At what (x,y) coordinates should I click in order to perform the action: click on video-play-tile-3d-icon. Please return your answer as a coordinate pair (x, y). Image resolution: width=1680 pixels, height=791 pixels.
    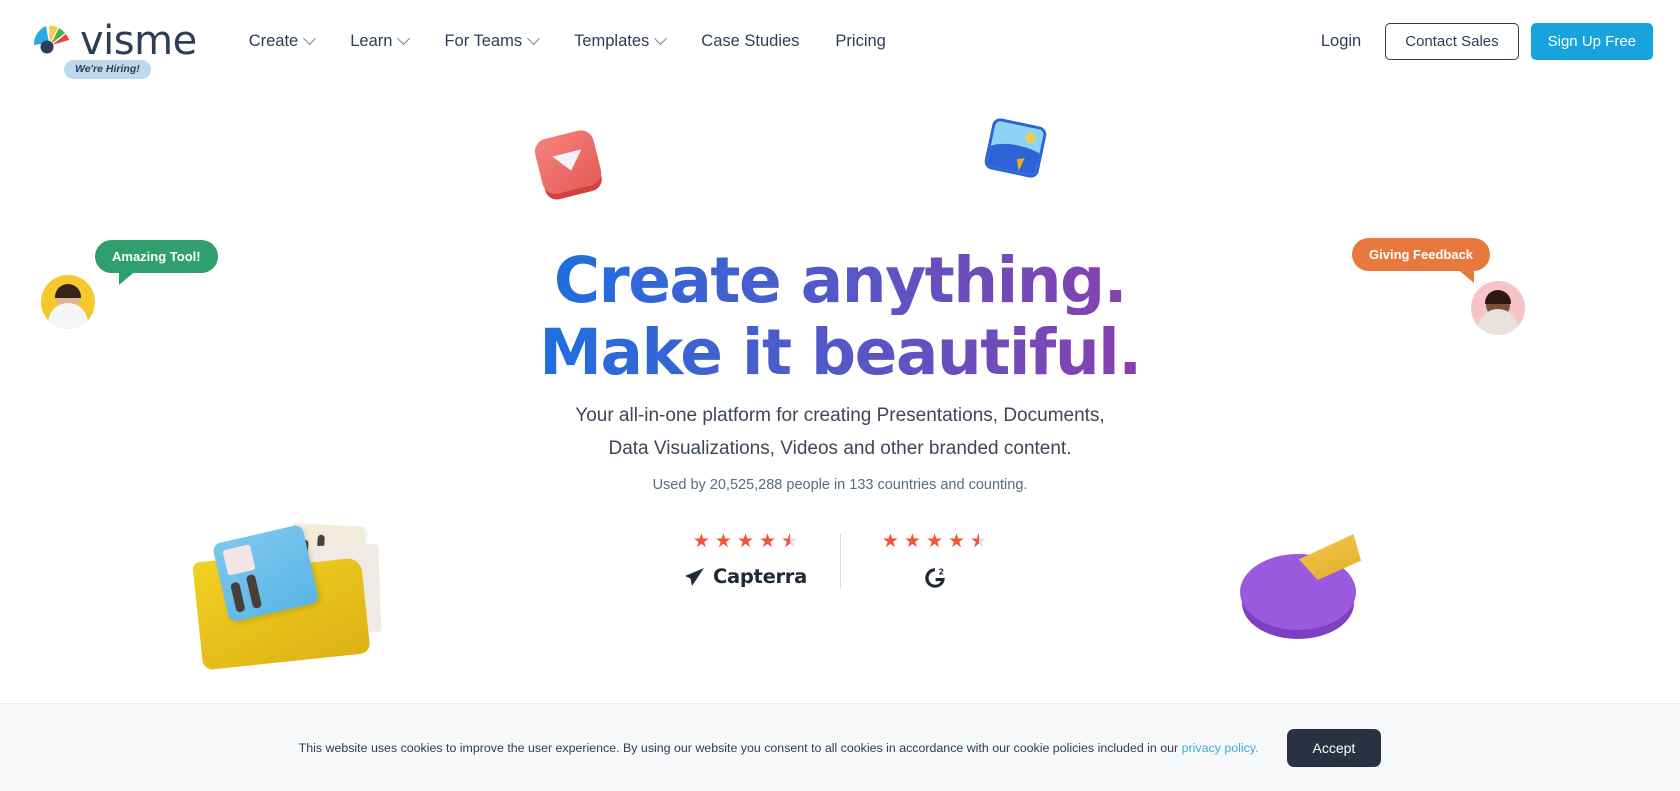
    Looking at the image, I should click on (568, 162).